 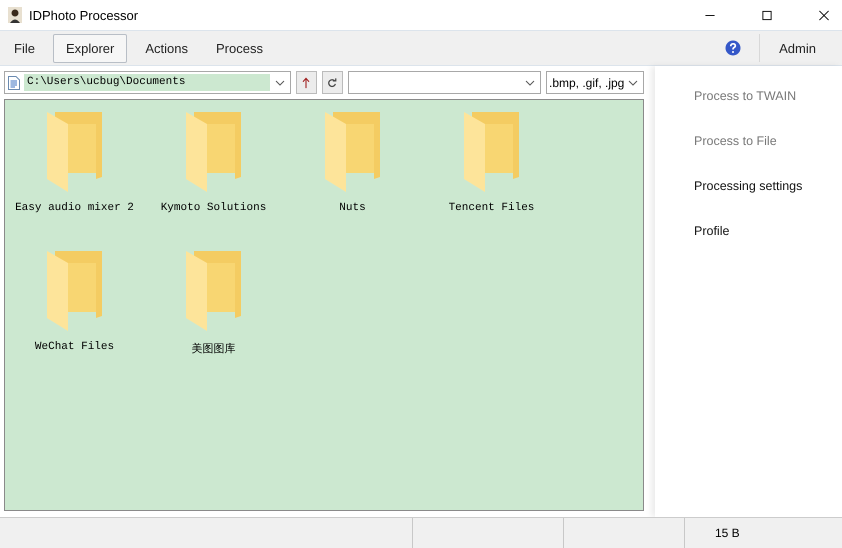 I want to click on action-link: Processing settings, so click(x=768, y=186).